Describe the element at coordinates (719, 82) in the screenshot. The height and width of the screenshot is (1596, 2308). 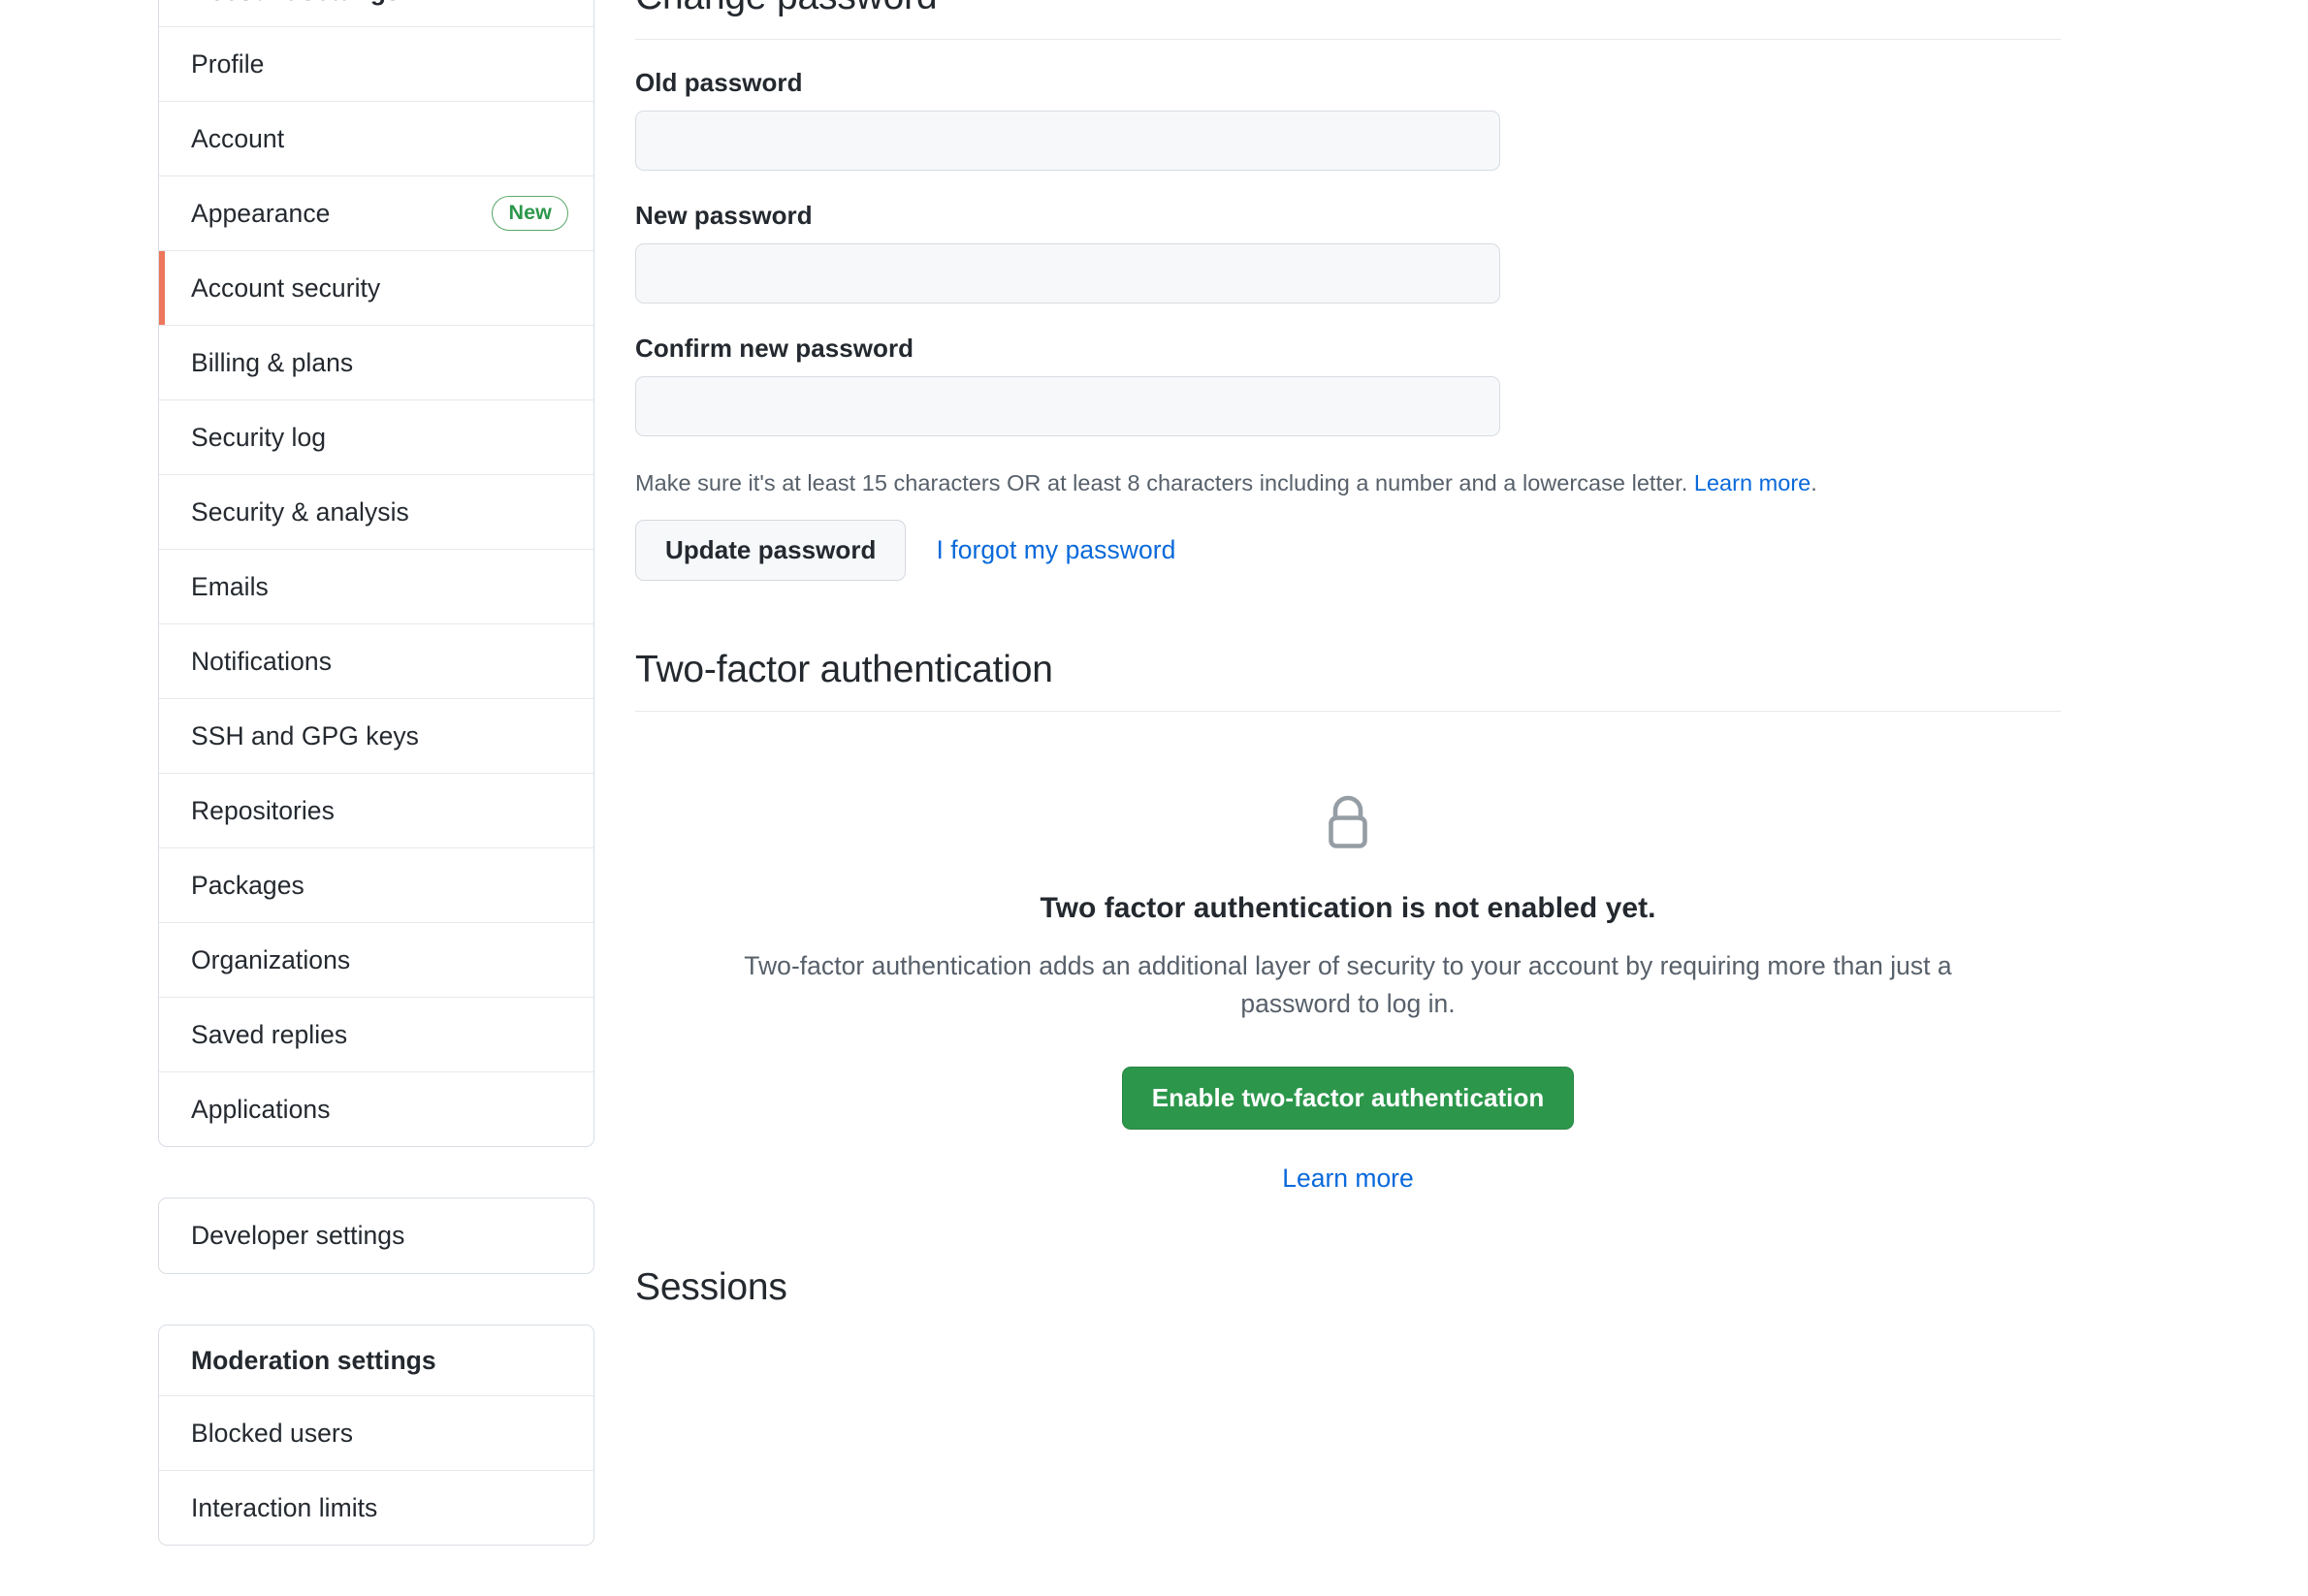
I see `old-password-label: Old password` at that location.